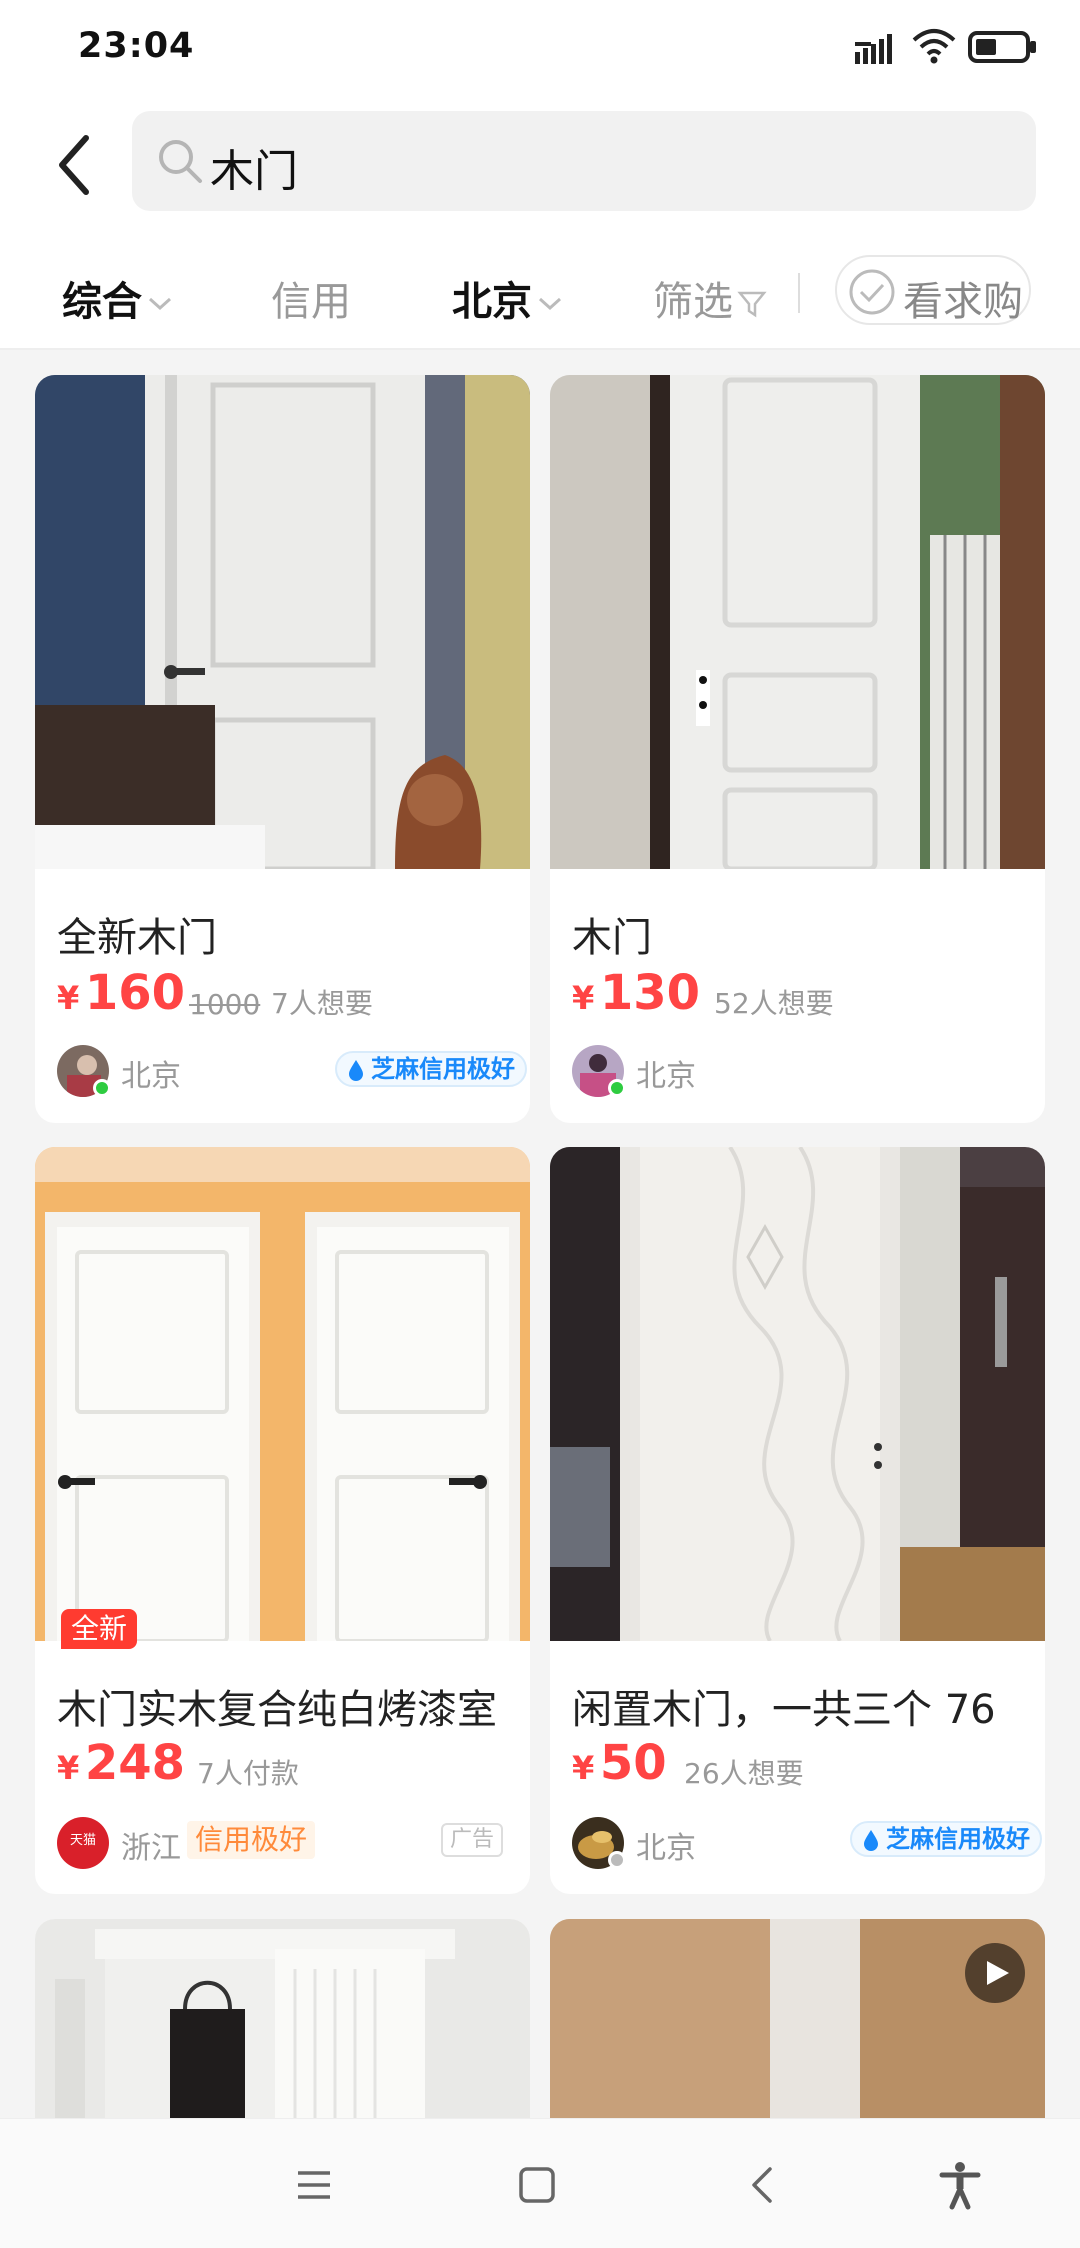 The height and width of the screenshot is (2248, 1080). What do you see at coordinates (934, 46) in the screenshot?
I see `wifi-icon` at bounding box center [934, 46].